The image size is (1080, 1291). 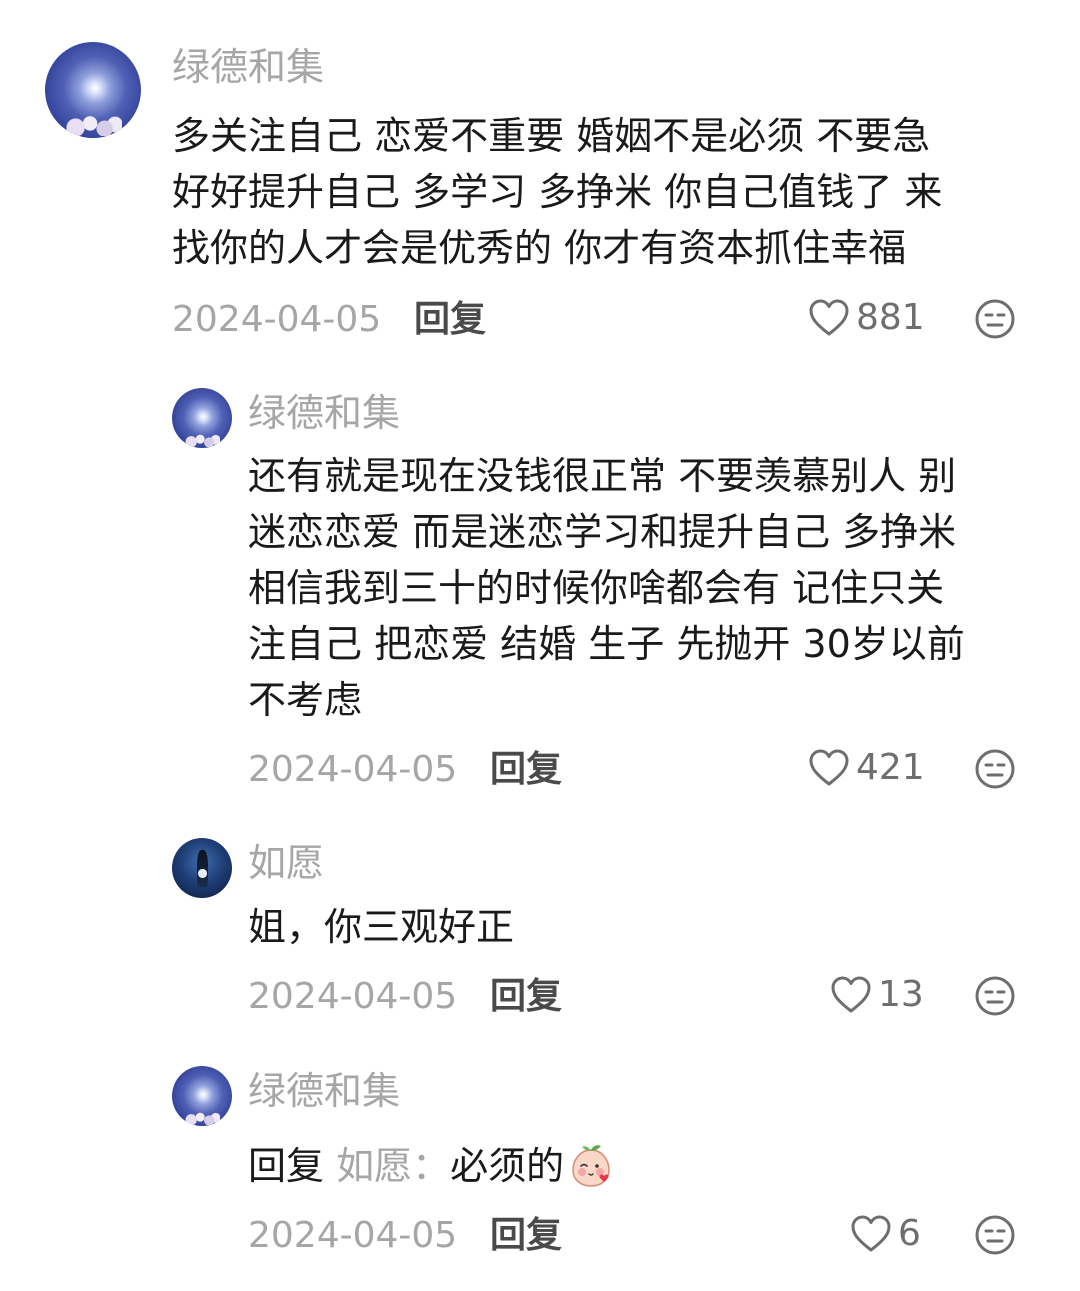 I want to click on peach-blush-sticker, so click(x=591, y=1165).